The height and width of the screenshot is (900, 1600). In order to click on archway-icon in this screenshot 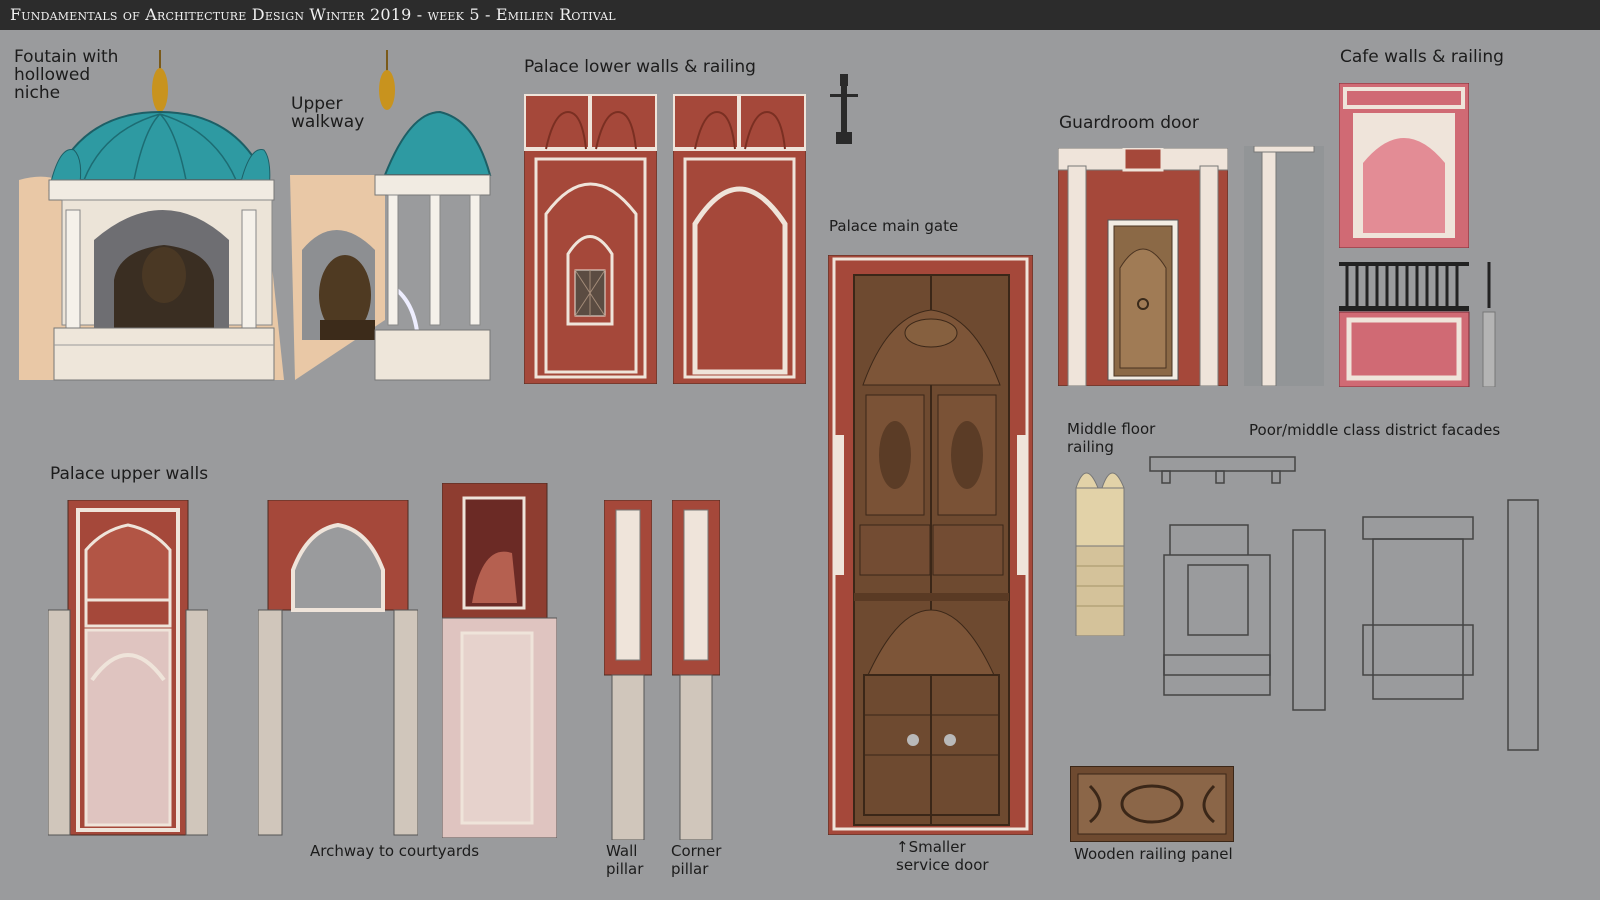, I will do `click(338, 670)`.